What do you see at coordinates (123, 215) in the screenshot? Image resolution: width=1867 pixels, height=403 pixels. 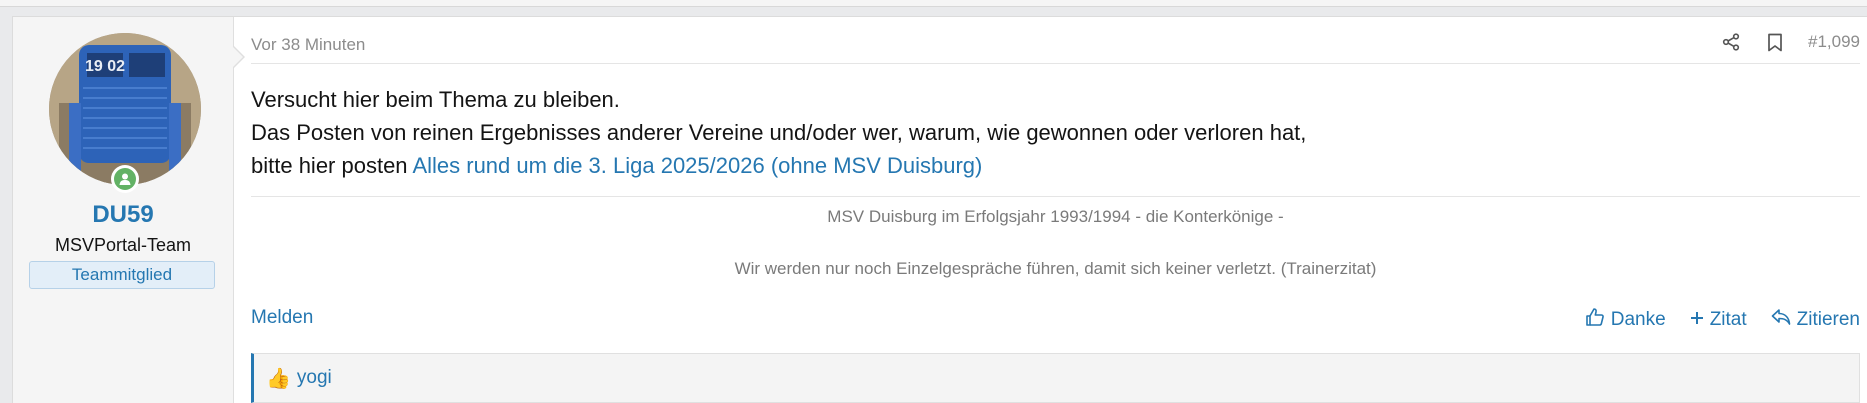 I see `username: DU59` at bounding box center [123, 215].